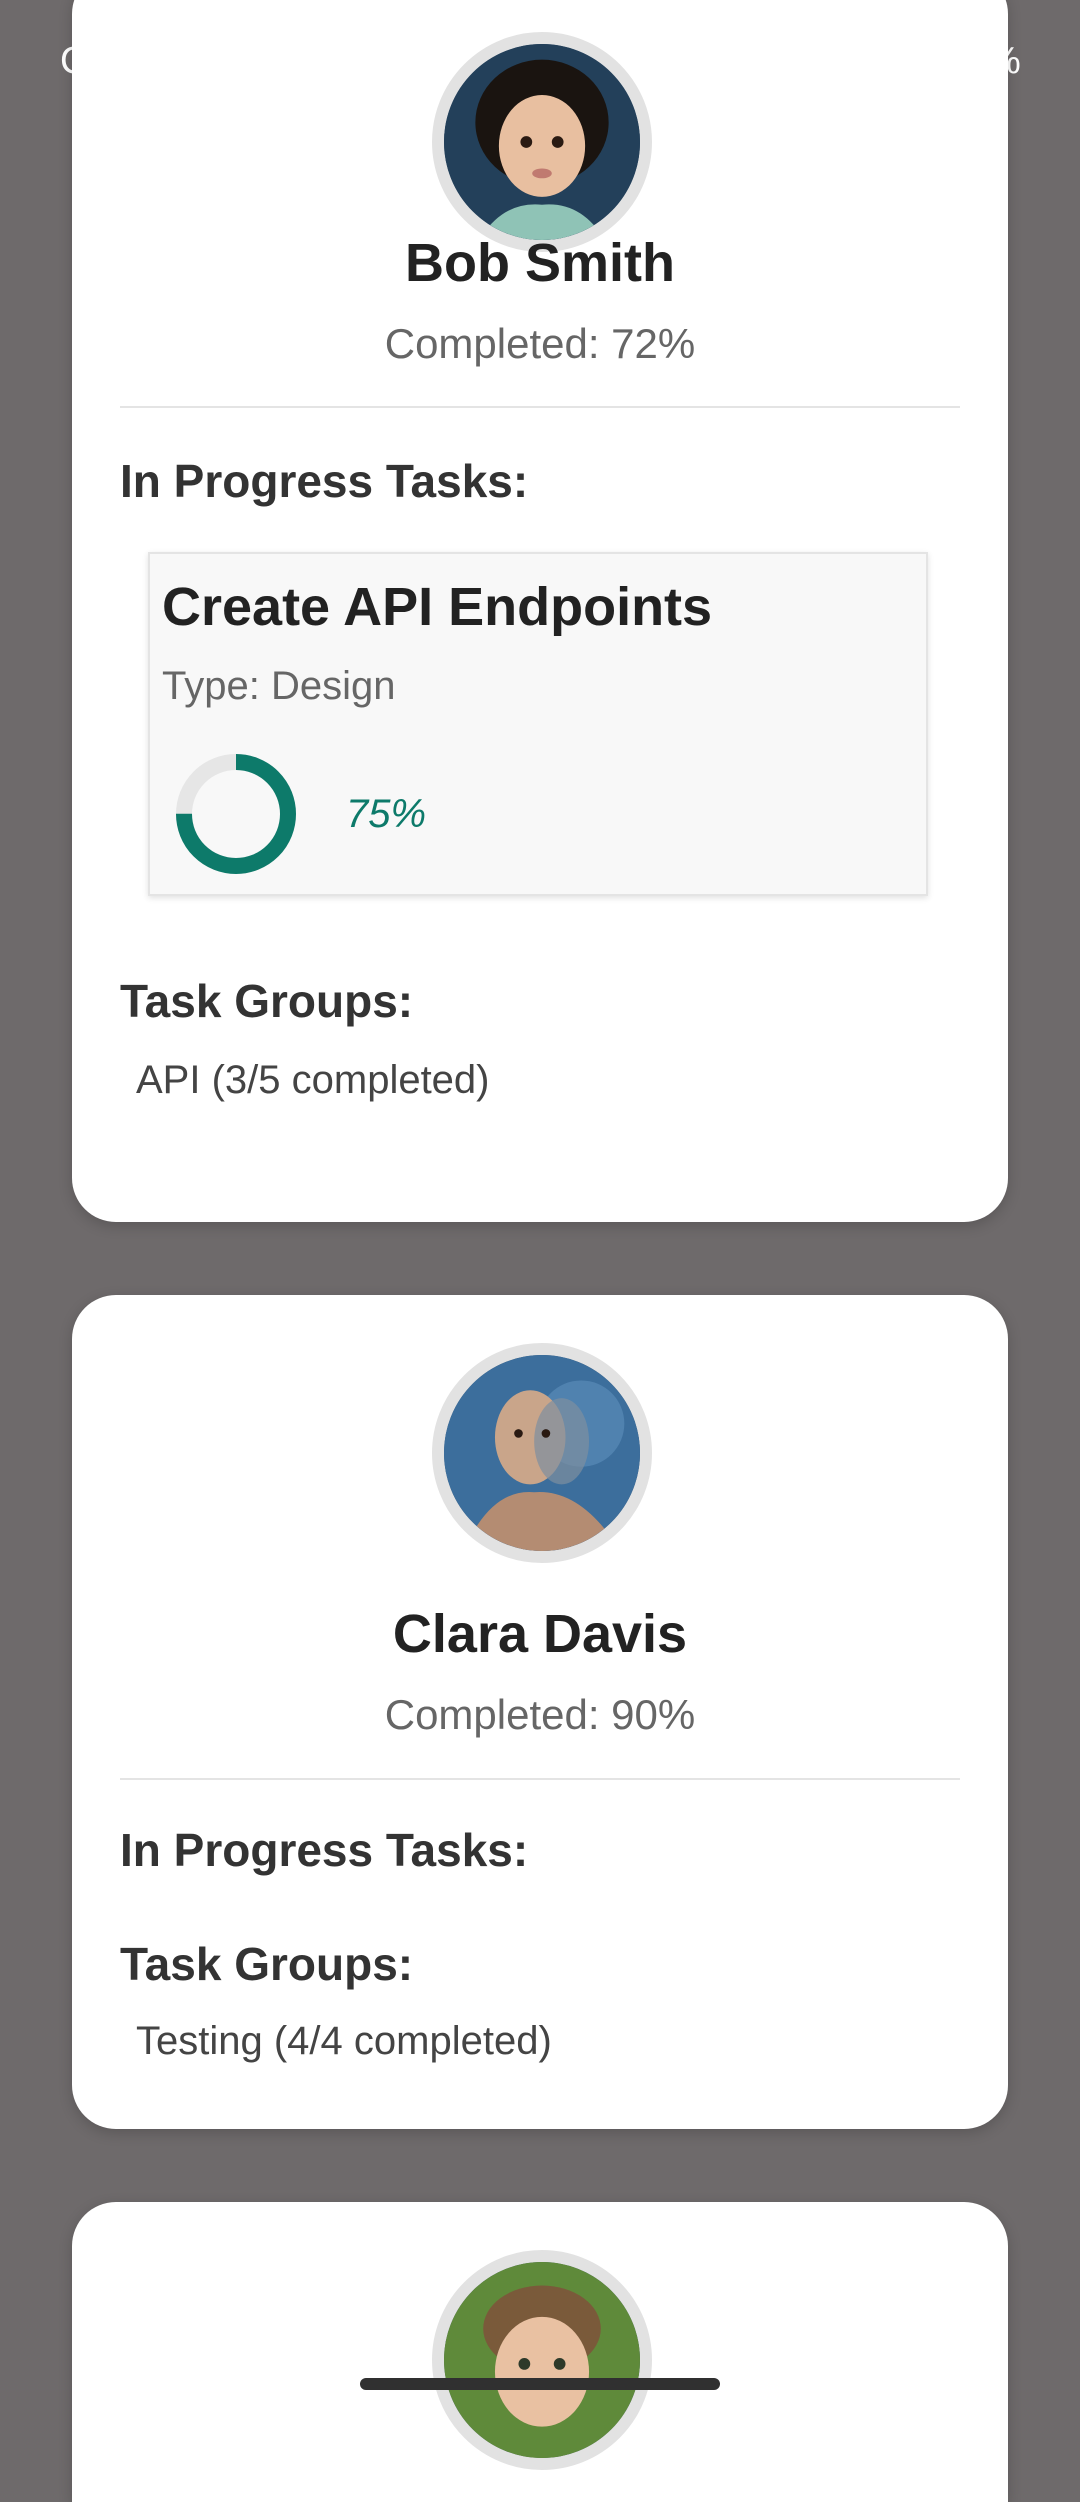  Describe the element at coordinates (540, 2384) in the screenshot. I see `home-indicator` at that location.